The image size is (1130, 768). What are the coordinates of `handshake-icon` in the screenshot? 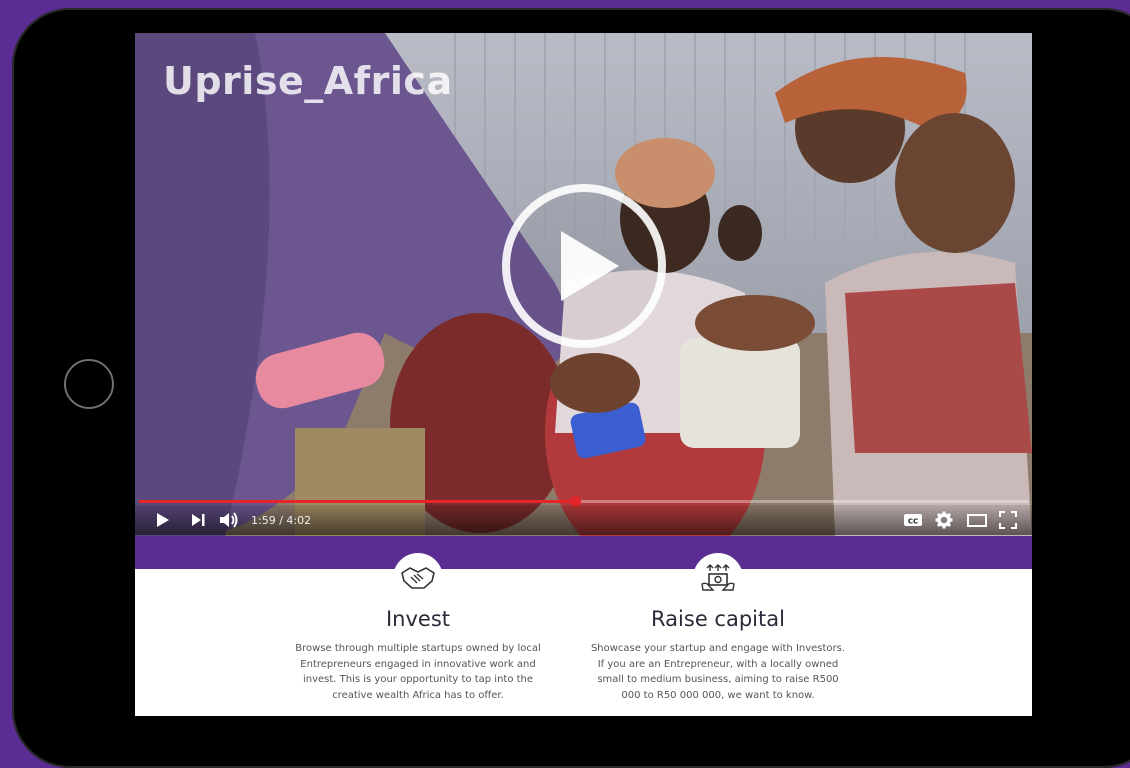 It's located at (418, 578).